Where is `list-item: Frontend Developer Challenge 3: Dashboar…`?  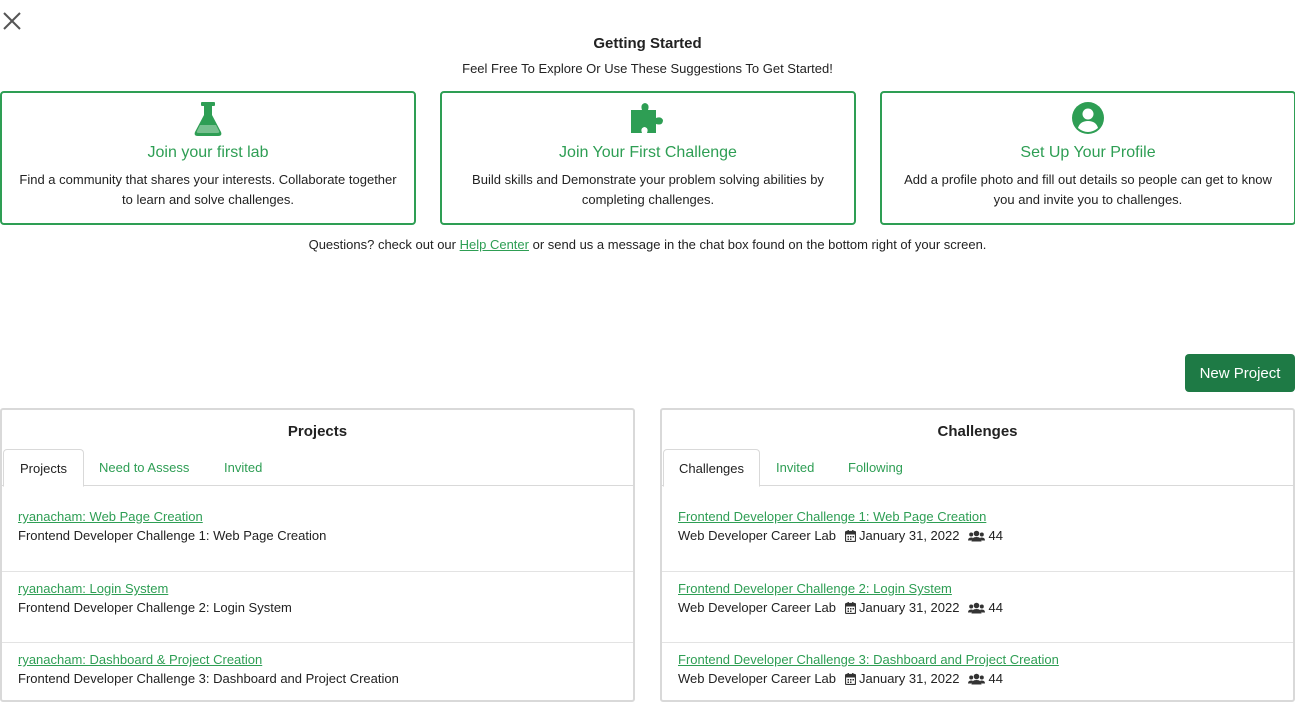 list-item: Frontend Developer Challenge 3: Dashboar… is located at coordinates (977, 671).